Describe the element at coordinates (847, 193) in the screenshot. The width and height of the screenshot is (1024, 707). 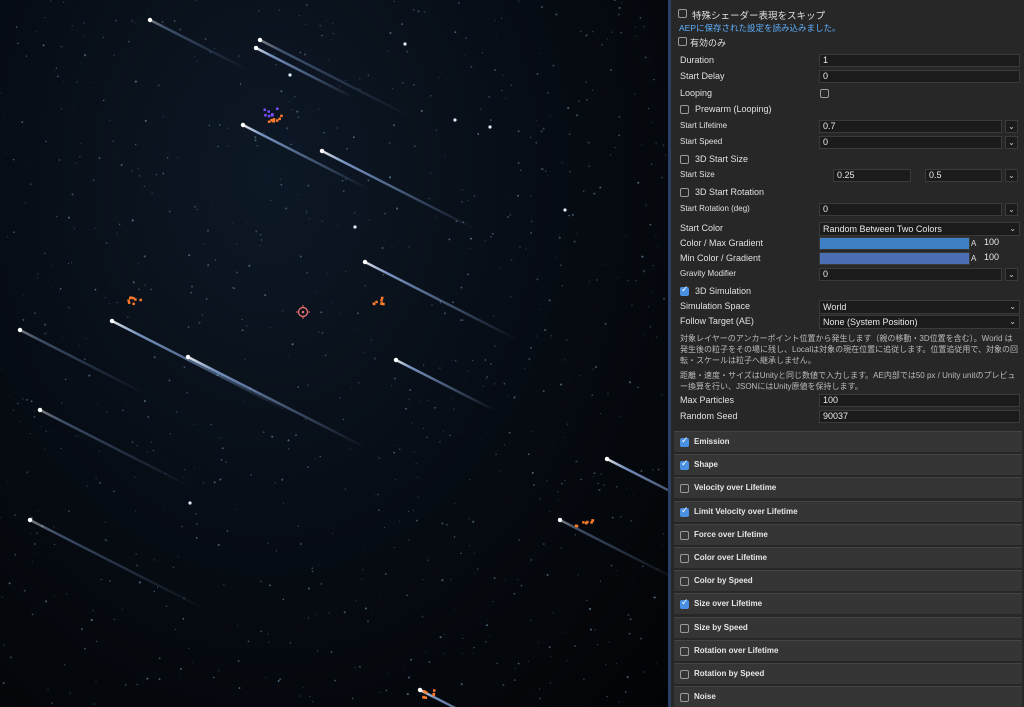
I see `start-rotation-3d-row: 3D Start Rotation` at that location.